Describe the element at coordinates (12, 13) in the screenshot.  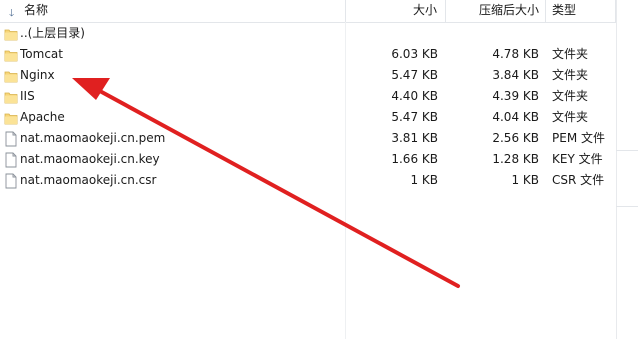
I see `sort-down-icon: 🡓` at that location.